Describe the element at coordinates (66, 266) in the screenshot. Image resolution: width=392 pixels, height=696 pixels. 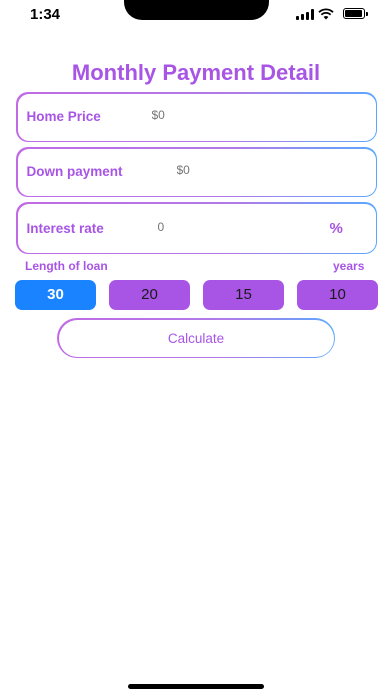
I see `loan-length-label: Length of loan` at that location.